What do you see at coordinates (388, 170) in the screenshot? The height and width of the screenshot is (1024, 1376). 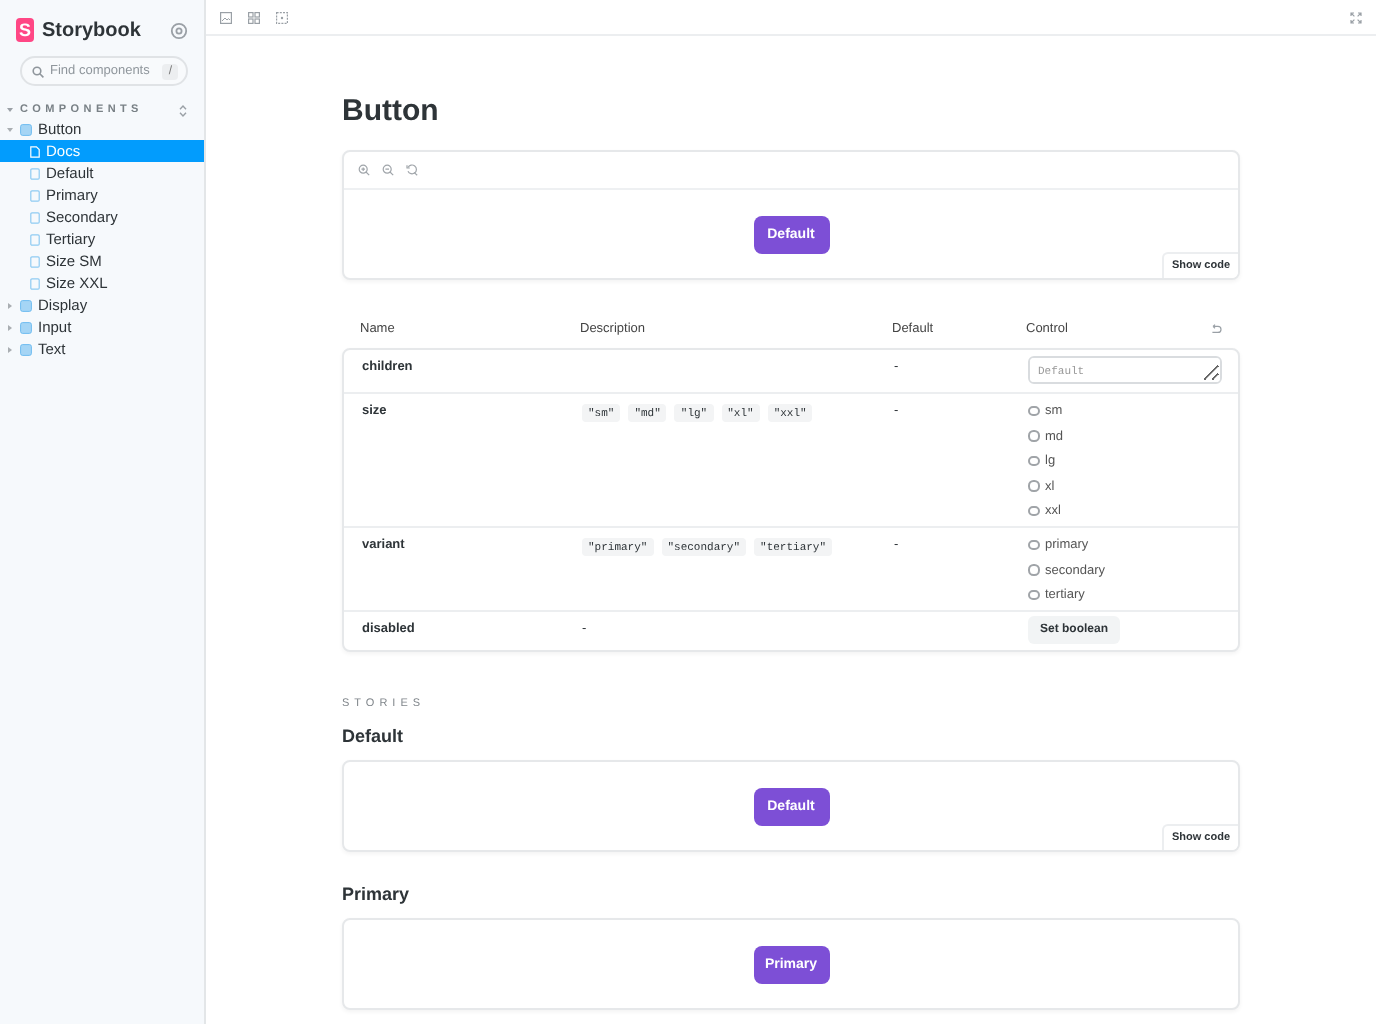 I see `zoom-out-icon` at bounding box center [388, 170].